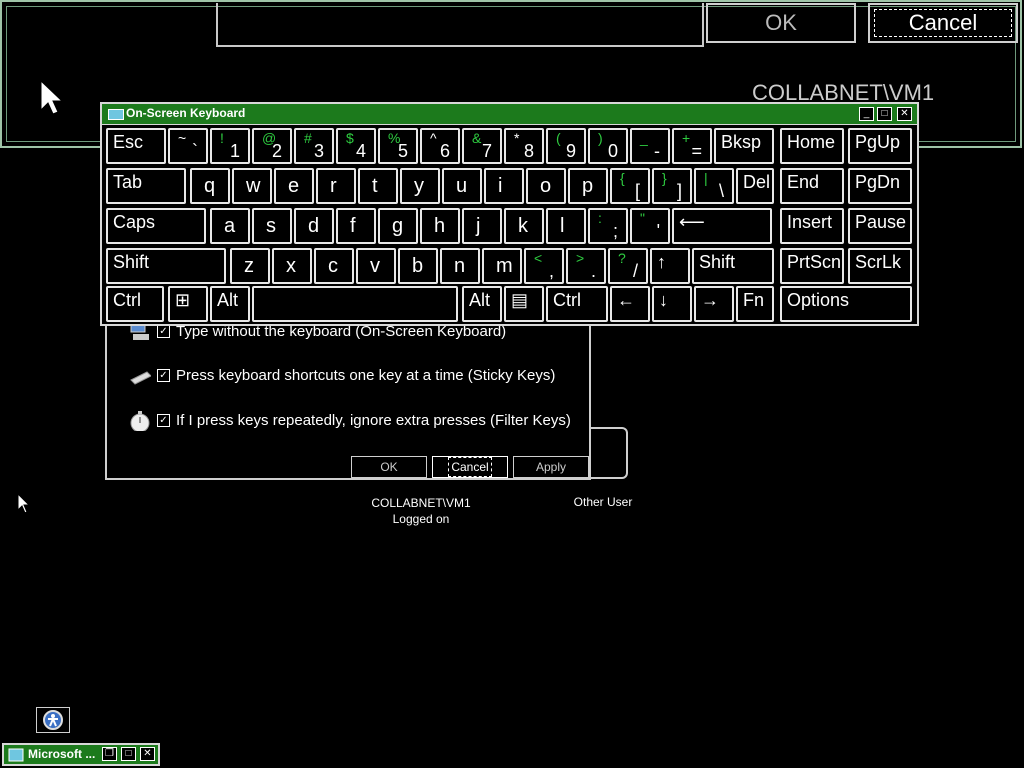 Image resolution: width=1024 pixels, height=768 pixels. Describe the element at coordinates (334, 266) in the screenshot. I see `key-c: c` at that location.